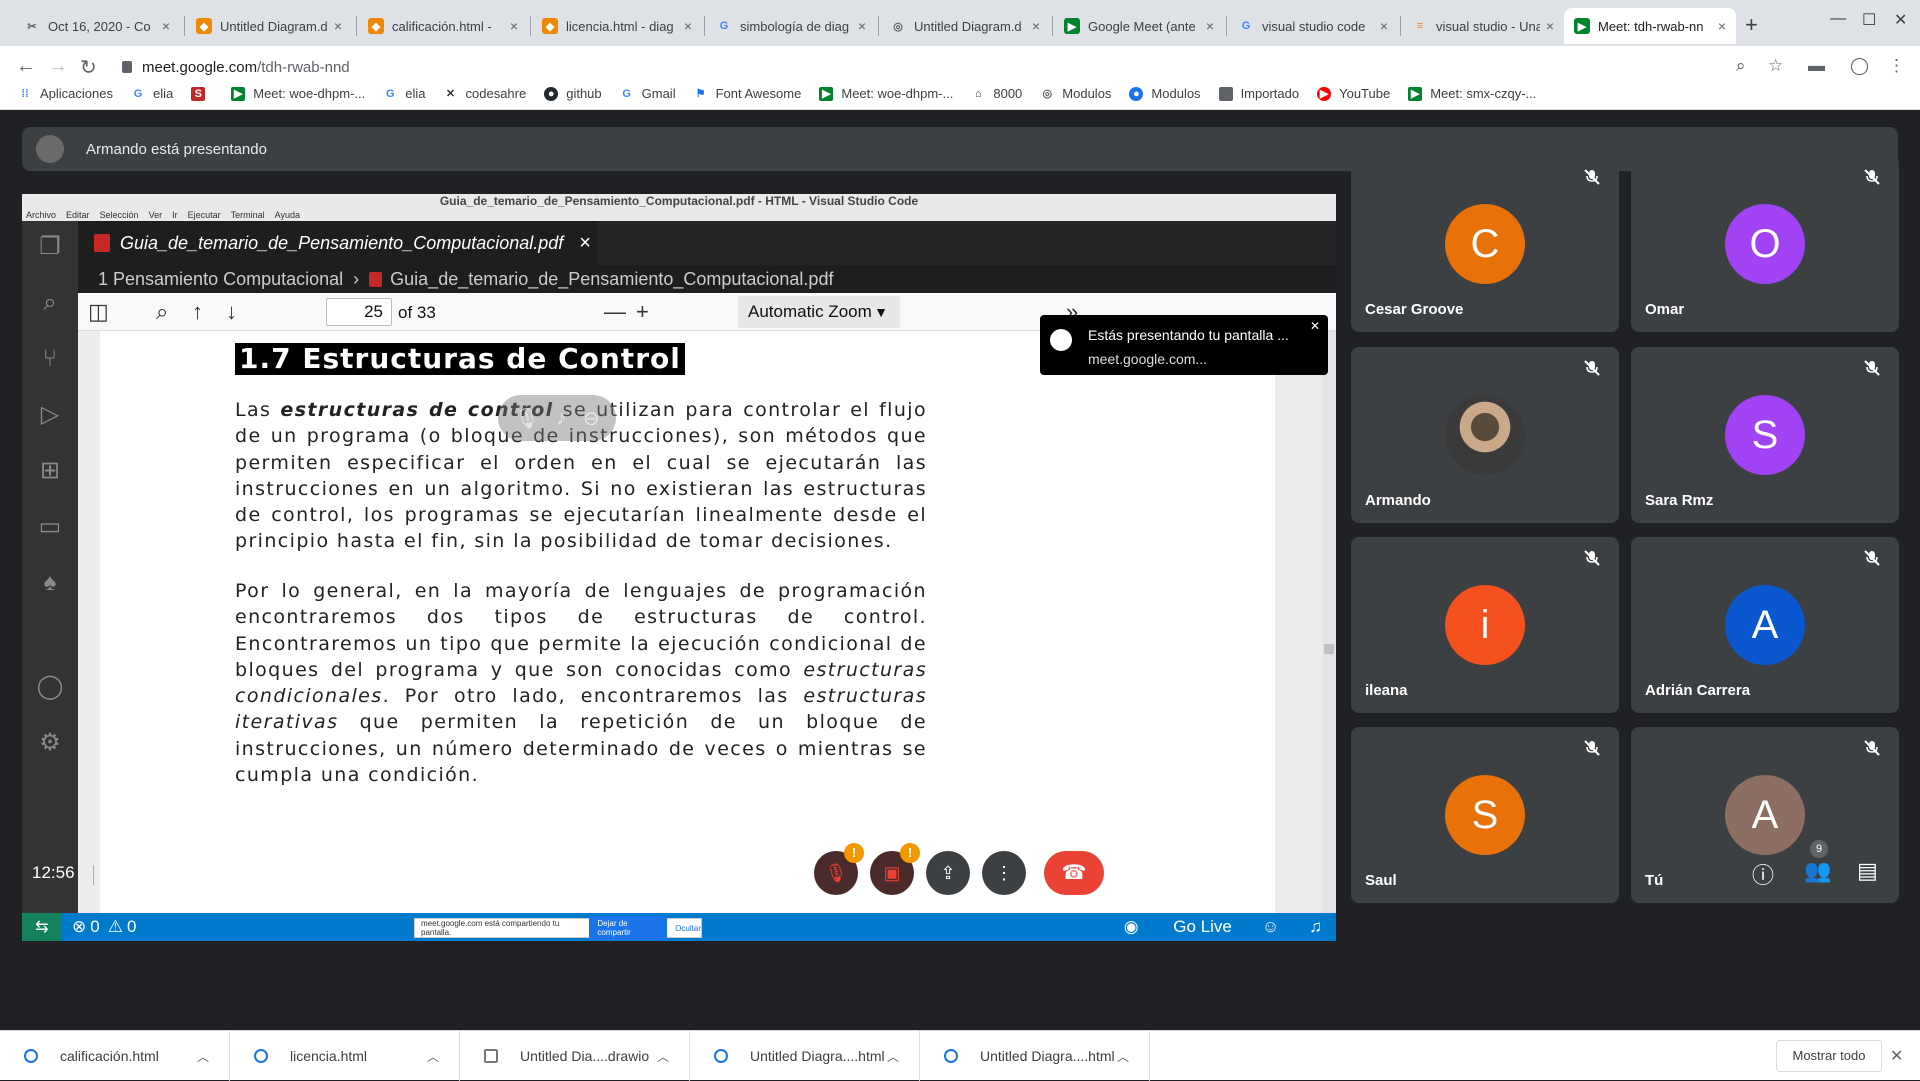 This screenshot has width=1920, height=1081. What do you see at coordinates (50, 303) in the screenshot?
I see `search-icon: ⌕` at bounding box center [50, 303].